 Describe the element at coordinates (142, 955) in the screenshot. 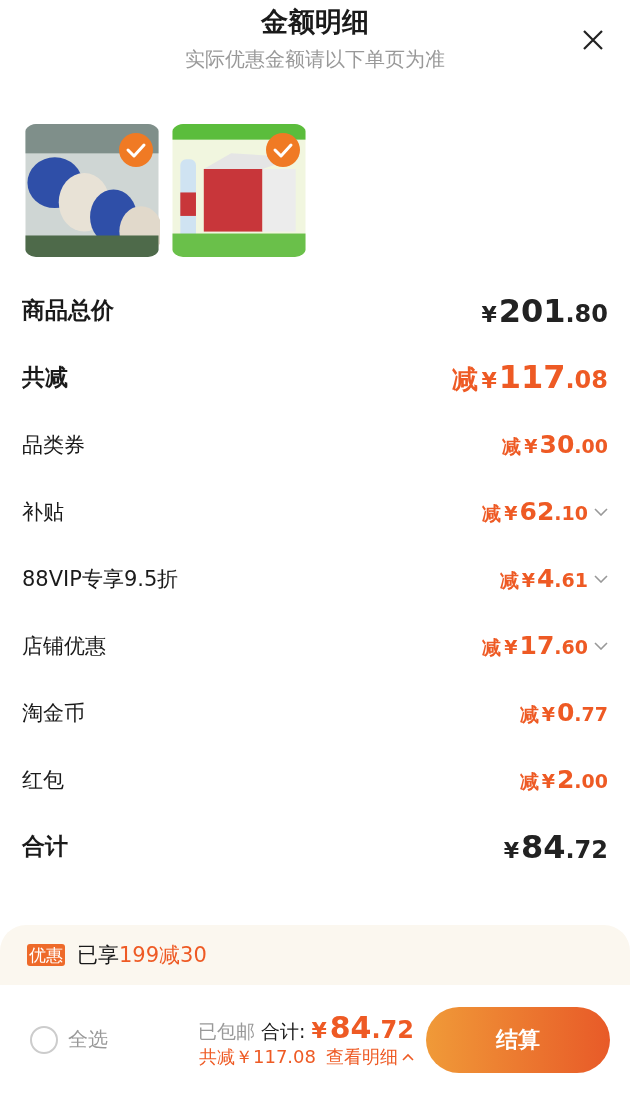

I see `promo-text: 已享199减30` at that location.